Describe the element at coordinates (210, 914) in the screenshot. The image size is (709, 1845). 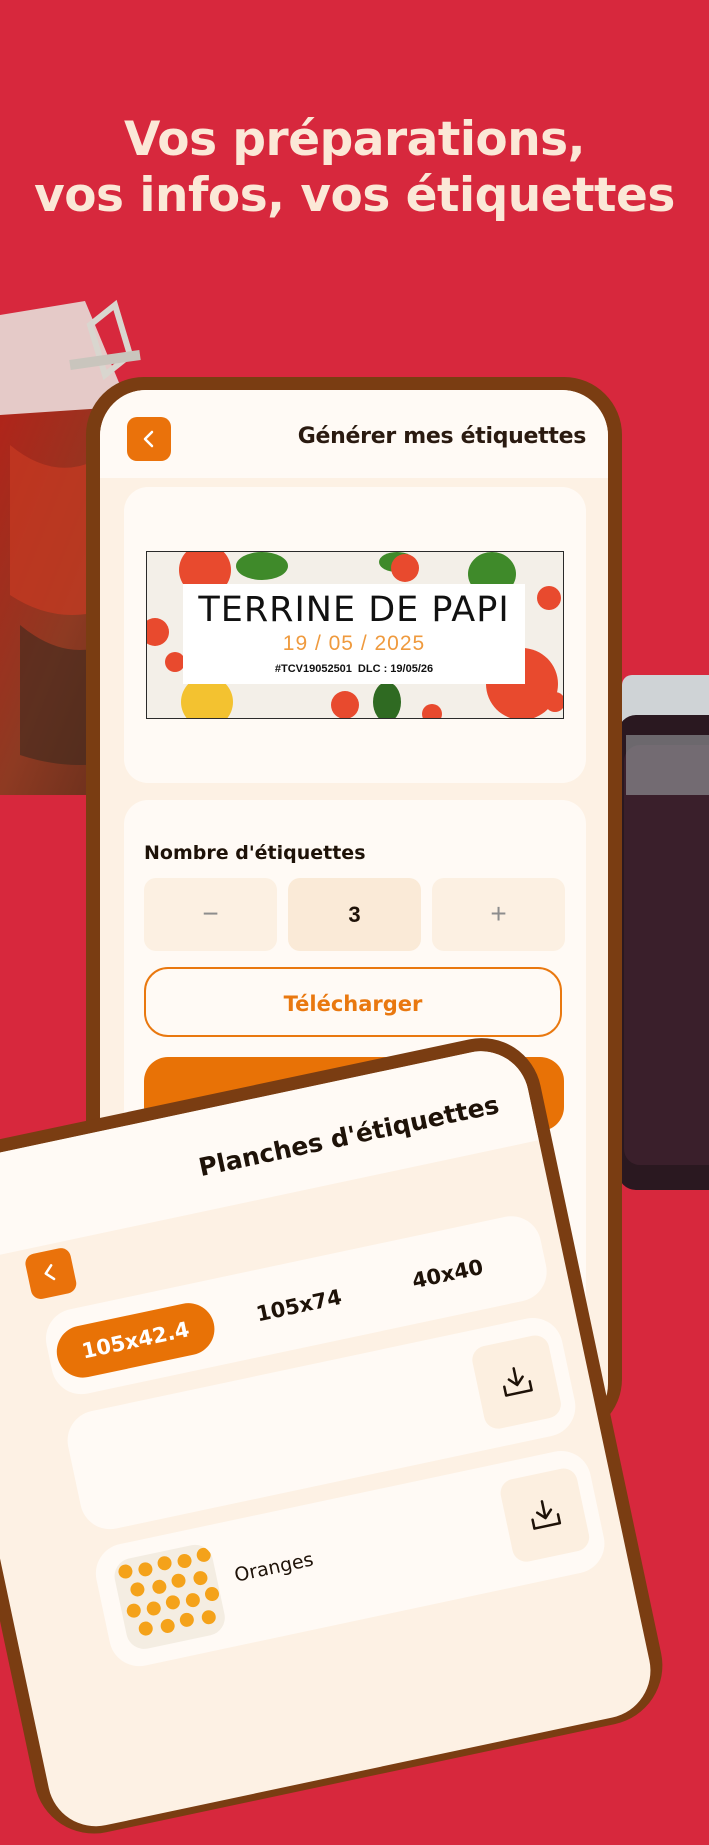
I see `decrement-button: −` at that location.